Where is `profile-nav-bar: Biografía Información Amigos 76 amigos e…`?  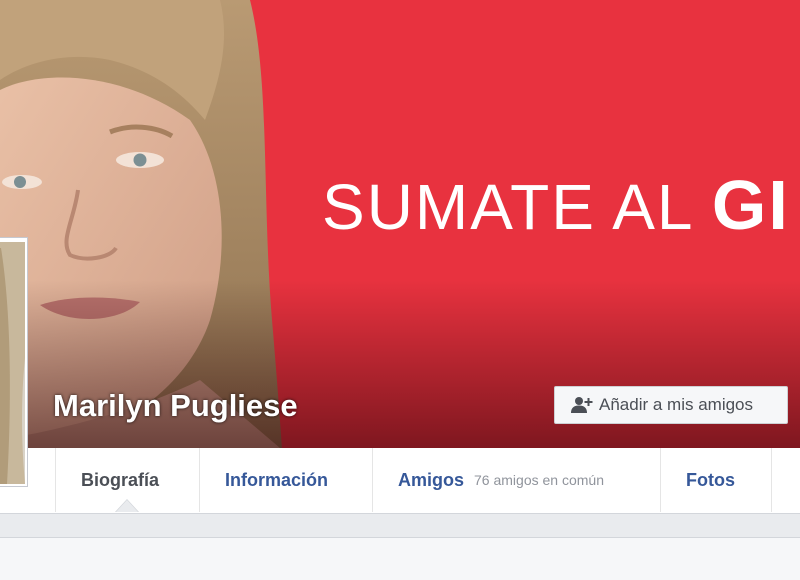
profile-nav-bar: Biografía Información Amigos 76 amigos e… is located at coordinates (400, 481).